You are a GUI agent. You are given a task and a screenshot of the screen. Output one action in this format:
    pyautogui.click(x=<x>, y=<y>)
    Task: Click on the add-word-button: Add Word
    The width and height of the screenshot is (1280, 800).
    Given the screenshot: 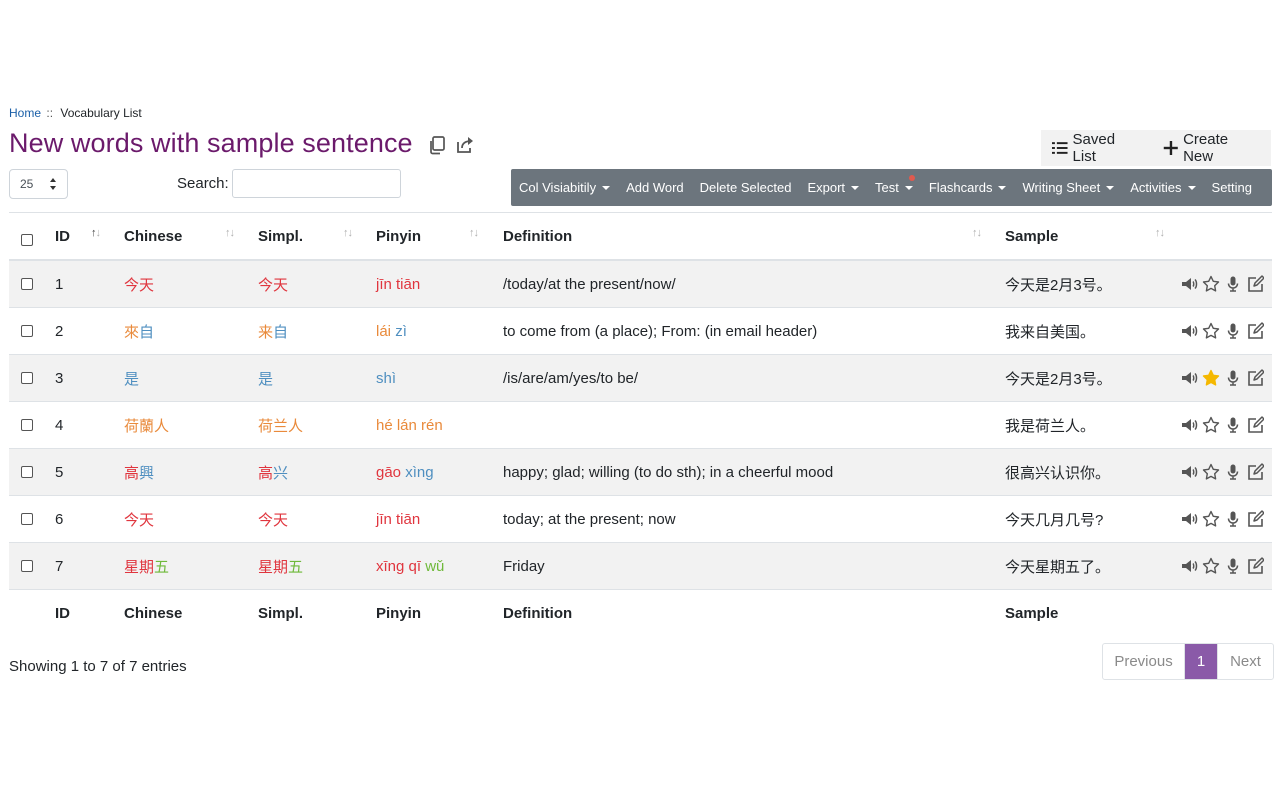 What is the action you would take?
    pyautogui.click(x=655, y=187)
    